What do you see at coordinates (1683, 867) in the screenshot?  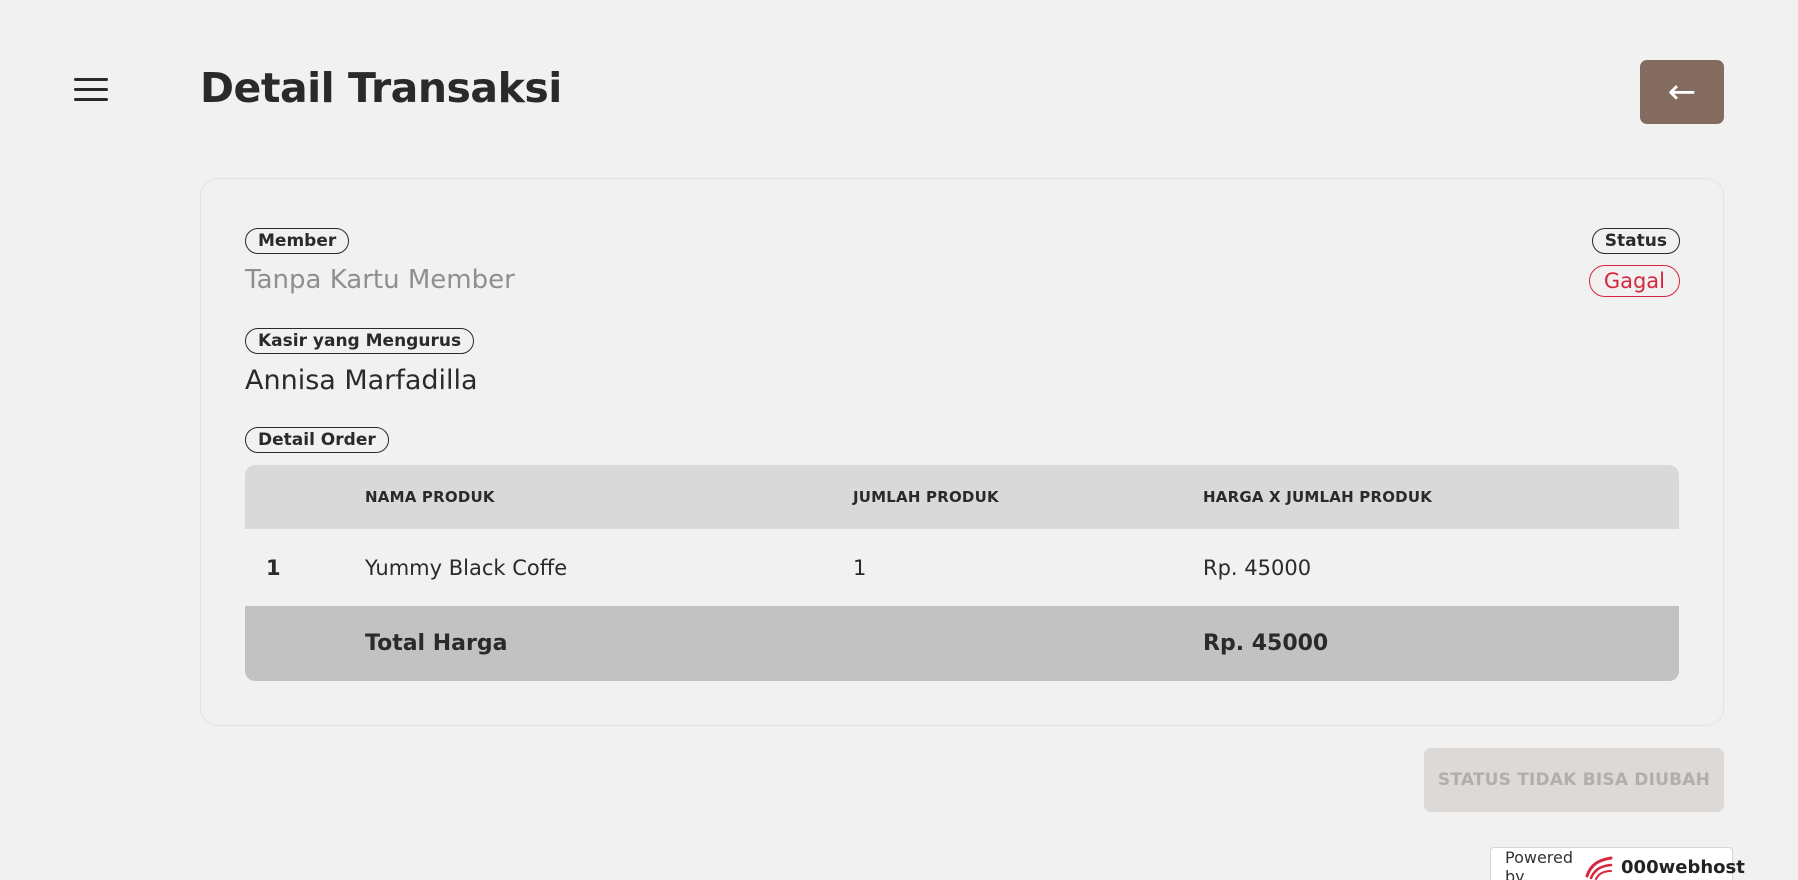 I see `brand-name: 000webhost` at bounding box center [1683, 867].